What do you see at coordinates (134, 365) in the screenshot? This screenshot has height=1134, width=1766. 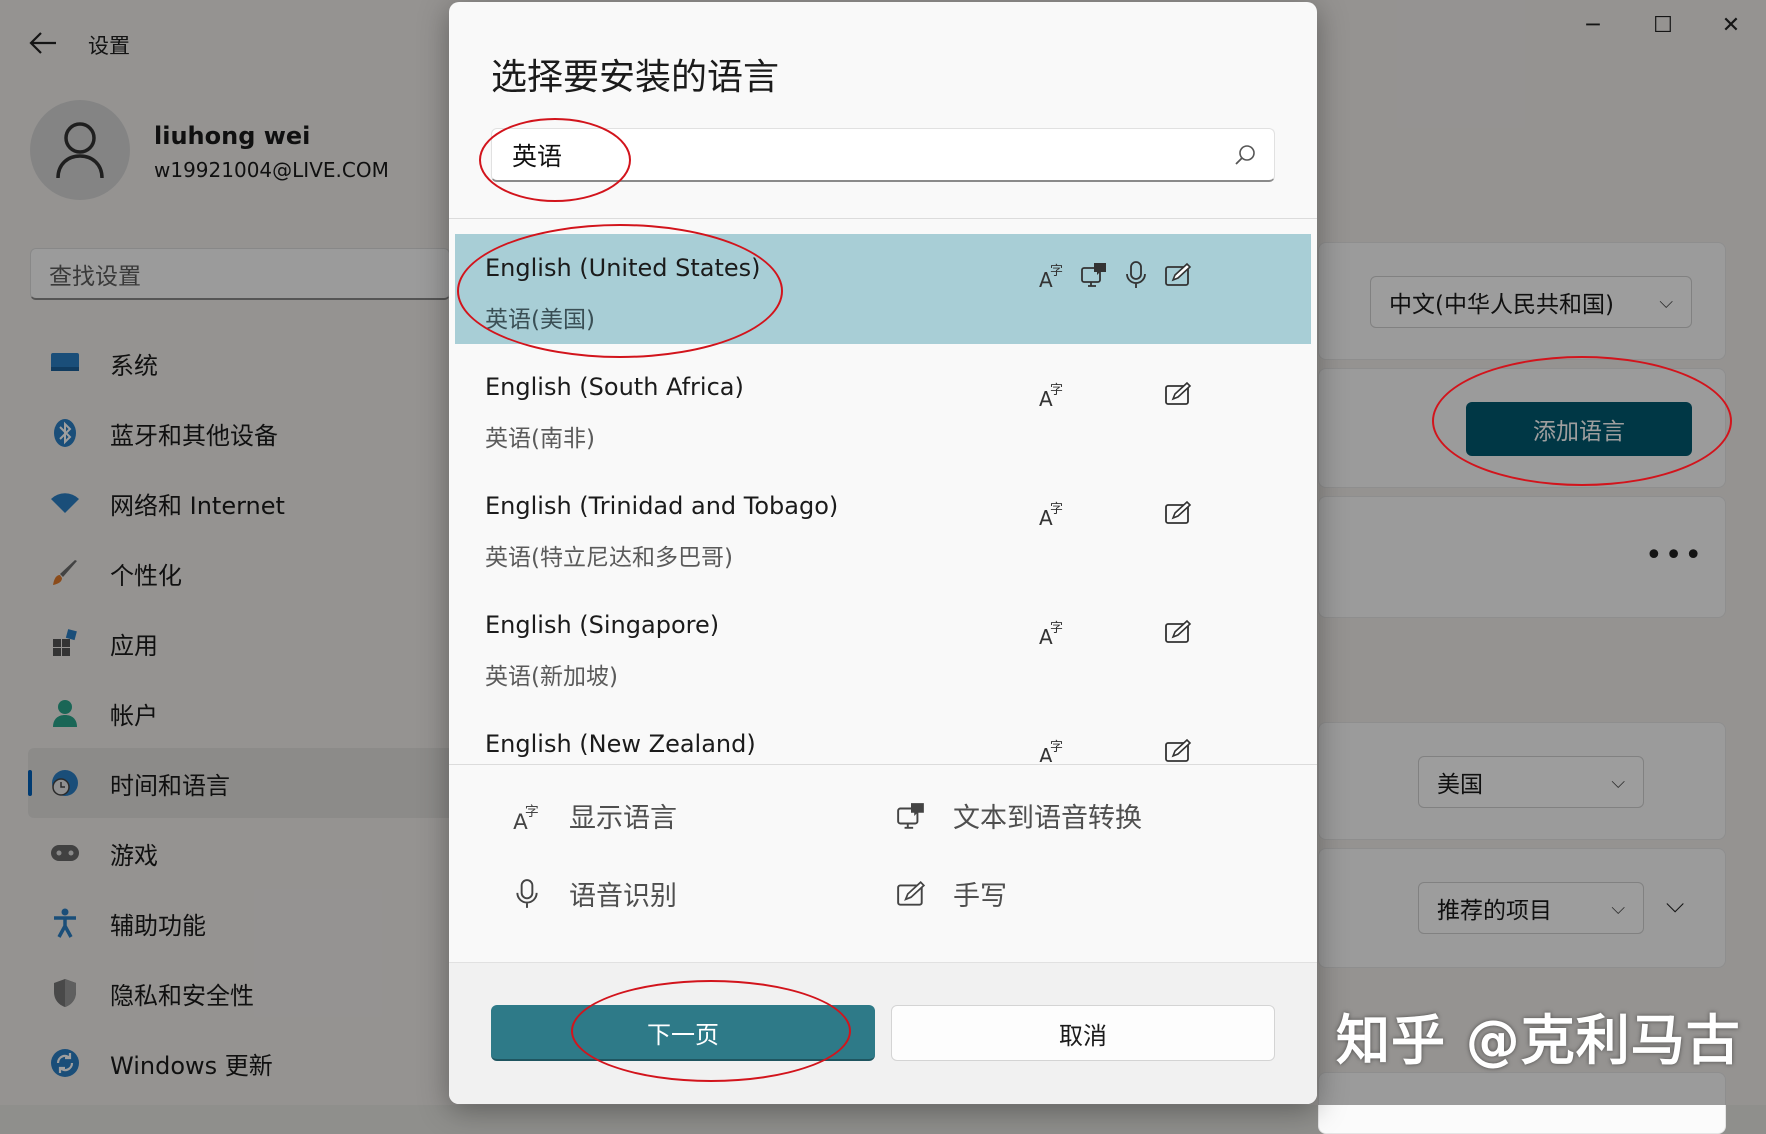 I see `sidebar-item-label: 系统` at bounding box center [134, 365].